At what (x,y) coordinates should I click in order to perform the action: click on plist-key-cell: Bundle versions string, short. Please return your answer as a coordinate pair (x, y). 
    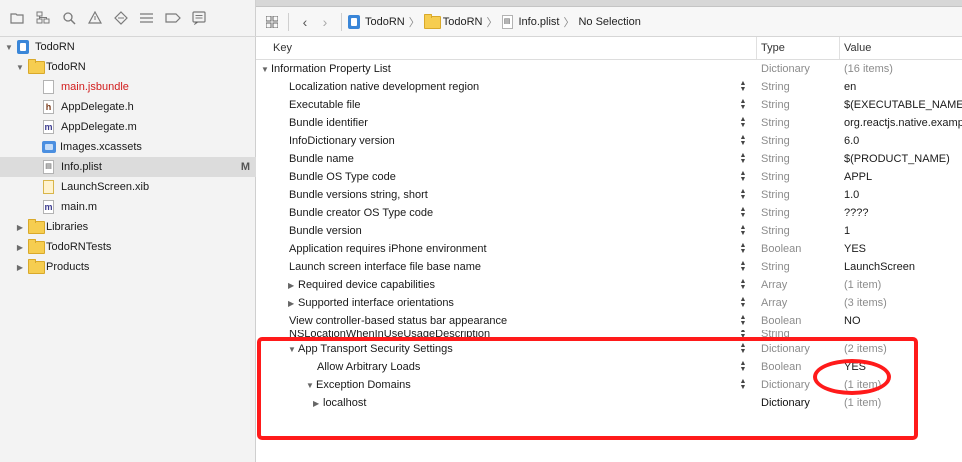
    Looking at the image, I should click on (493, 195).